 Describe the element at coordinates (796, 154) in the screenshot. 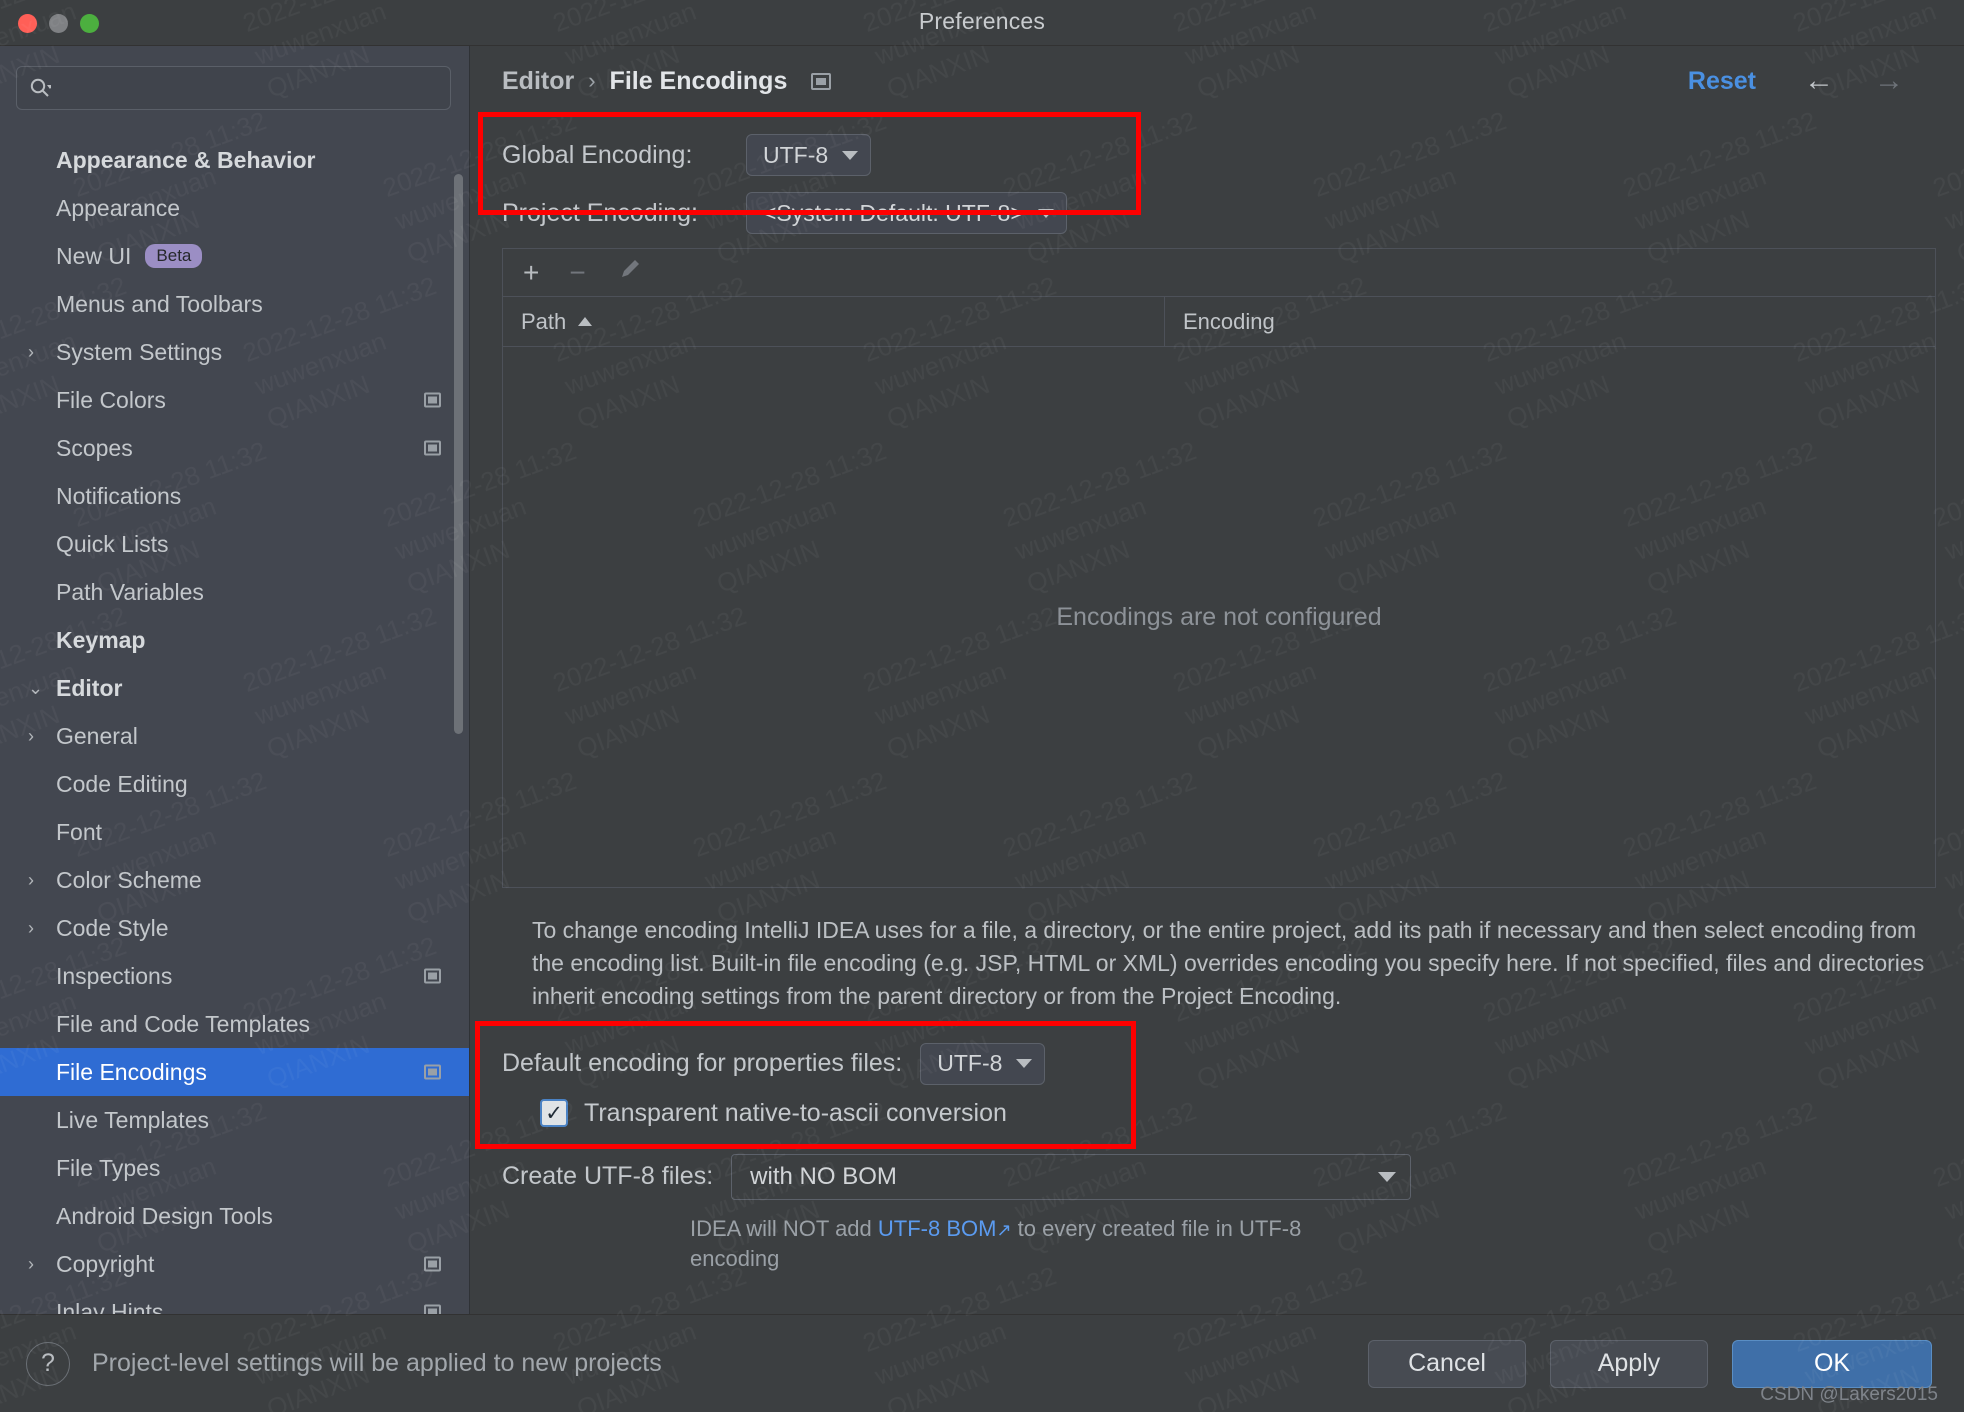

I see `global-encoding-value: UTF-8` at that location.